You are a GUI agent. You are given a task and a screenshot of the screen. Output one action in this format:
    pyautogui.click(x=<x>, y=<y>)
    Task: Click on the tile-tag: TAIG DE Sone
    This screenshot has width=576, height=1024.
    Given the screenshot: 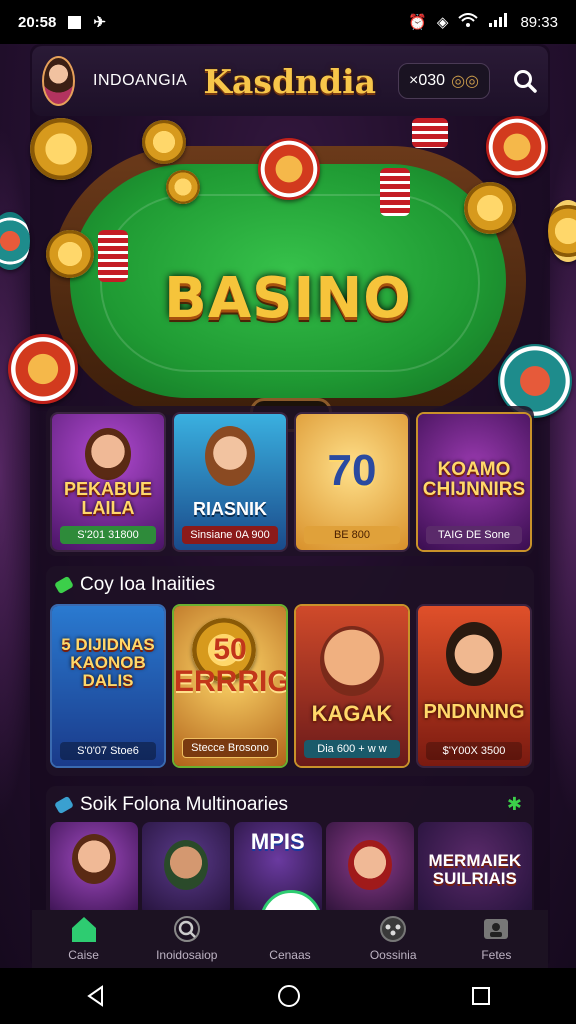 What is the action you would take?
    pyautogui.click(x=474, y=535)
    